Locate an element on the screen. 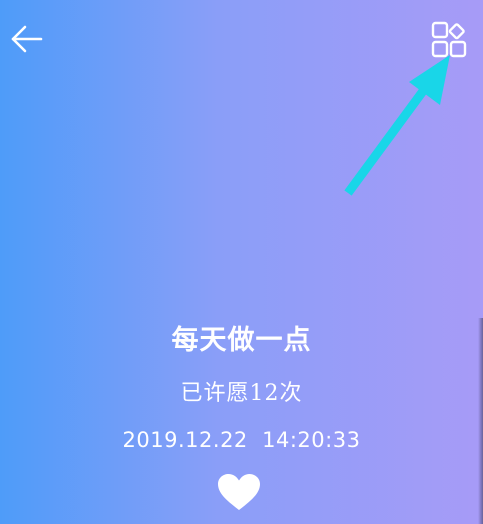 The height and width of the screenshot is (524, 483). wish-count: 已许愿12次 is located at coordinates (241, 393).